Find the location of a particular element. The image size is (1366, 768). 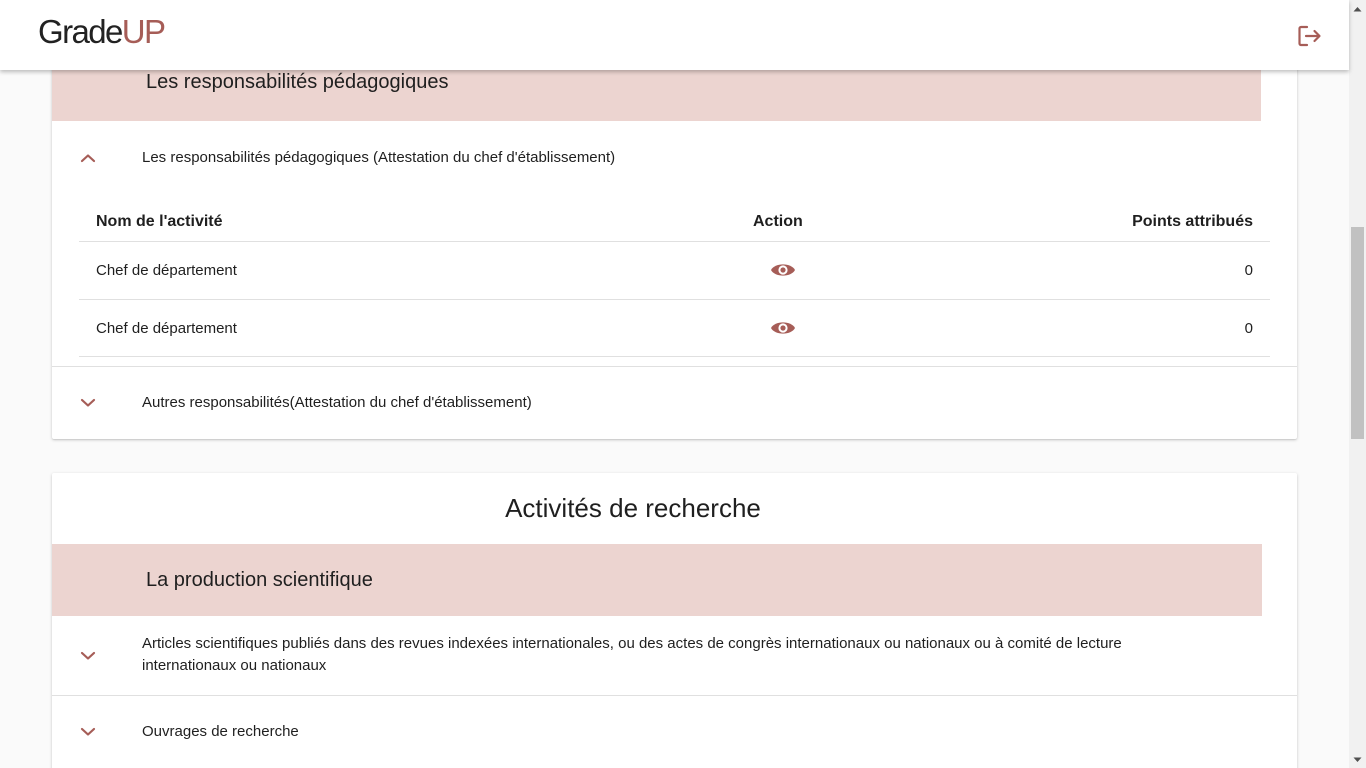

app-header: GradeUP is located at coordinates (674, 35).